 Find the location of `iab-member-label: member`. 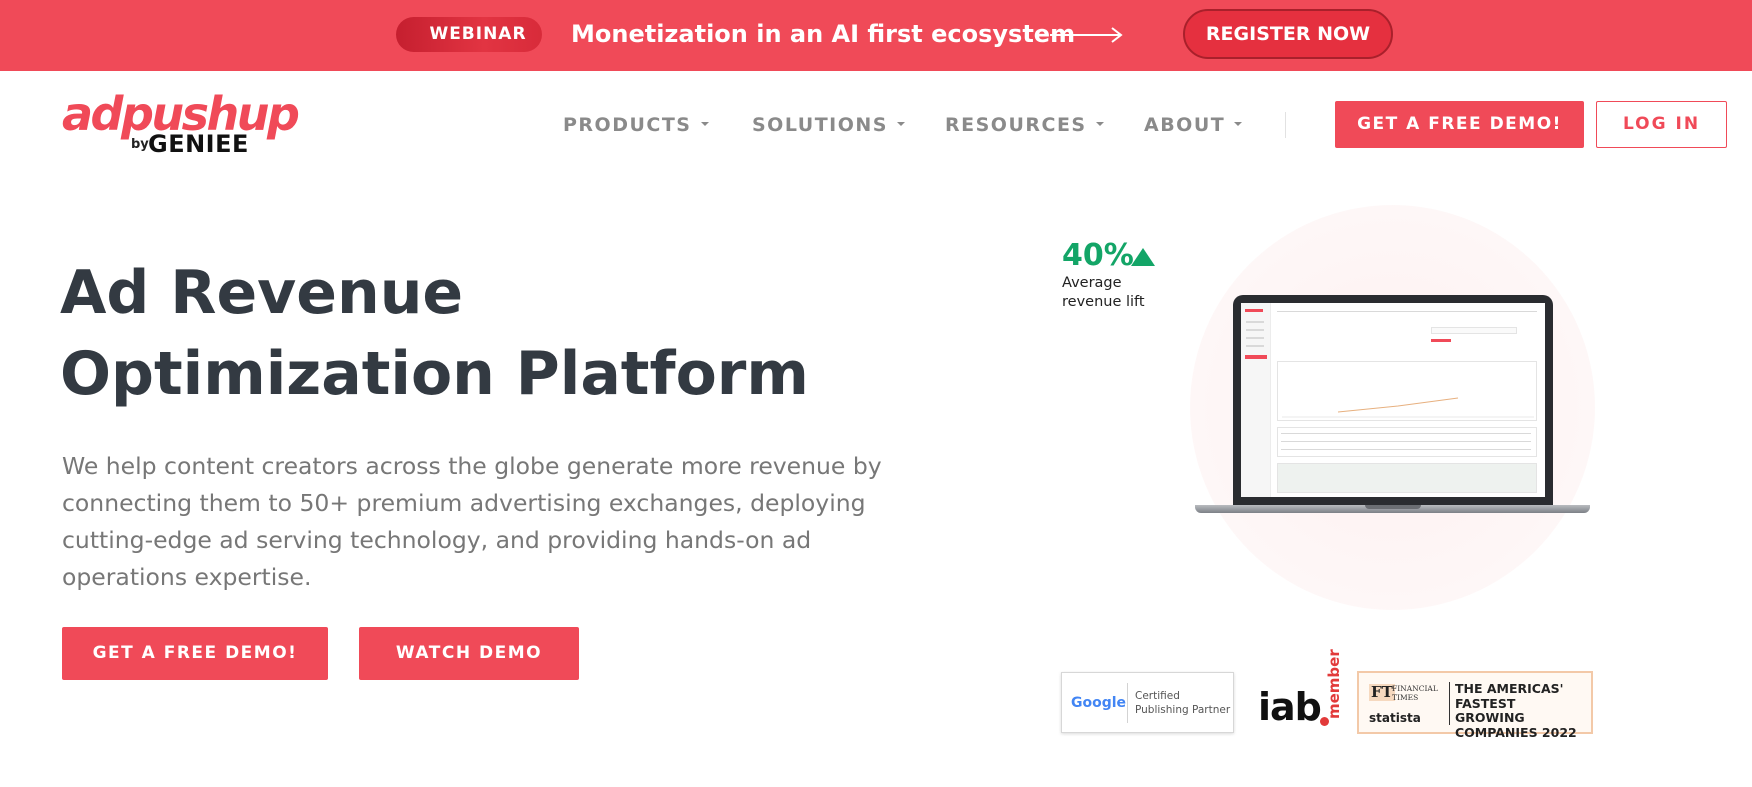

iab-member-label: member is located at coordinates (1334, 684).